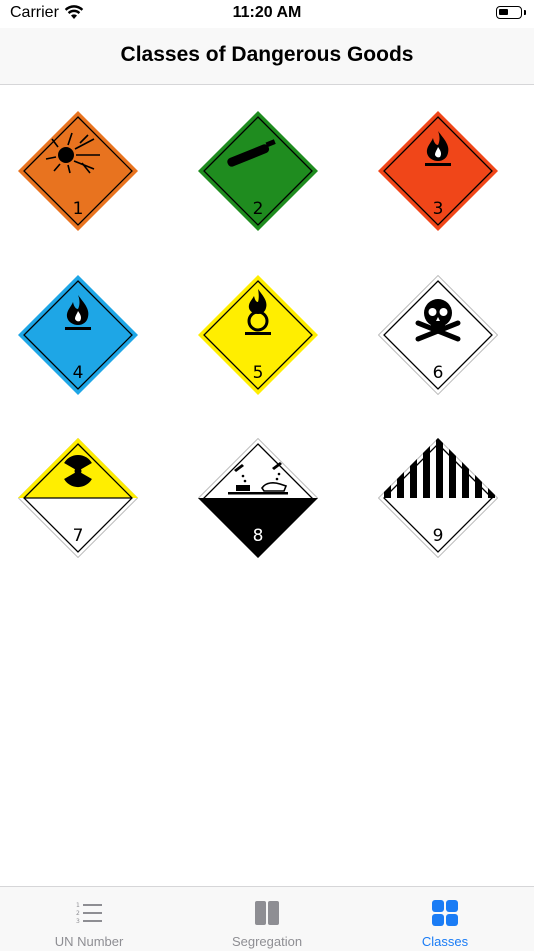 The width and height of the screenshot is (534, 951). I want to click on class-number: 3, so click(438, 209).